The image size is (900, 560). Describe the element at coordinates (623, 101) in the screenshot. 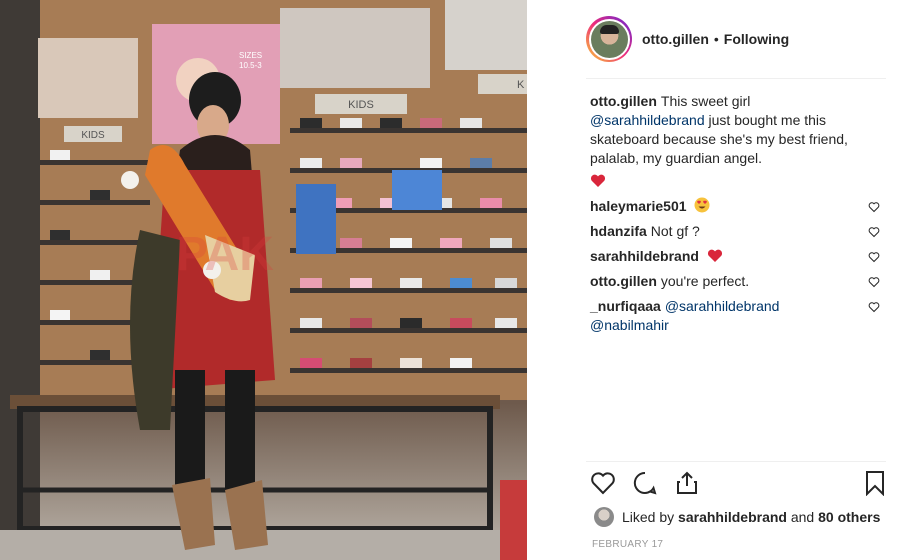

I see `caption-username: otto.gillen` at that location.